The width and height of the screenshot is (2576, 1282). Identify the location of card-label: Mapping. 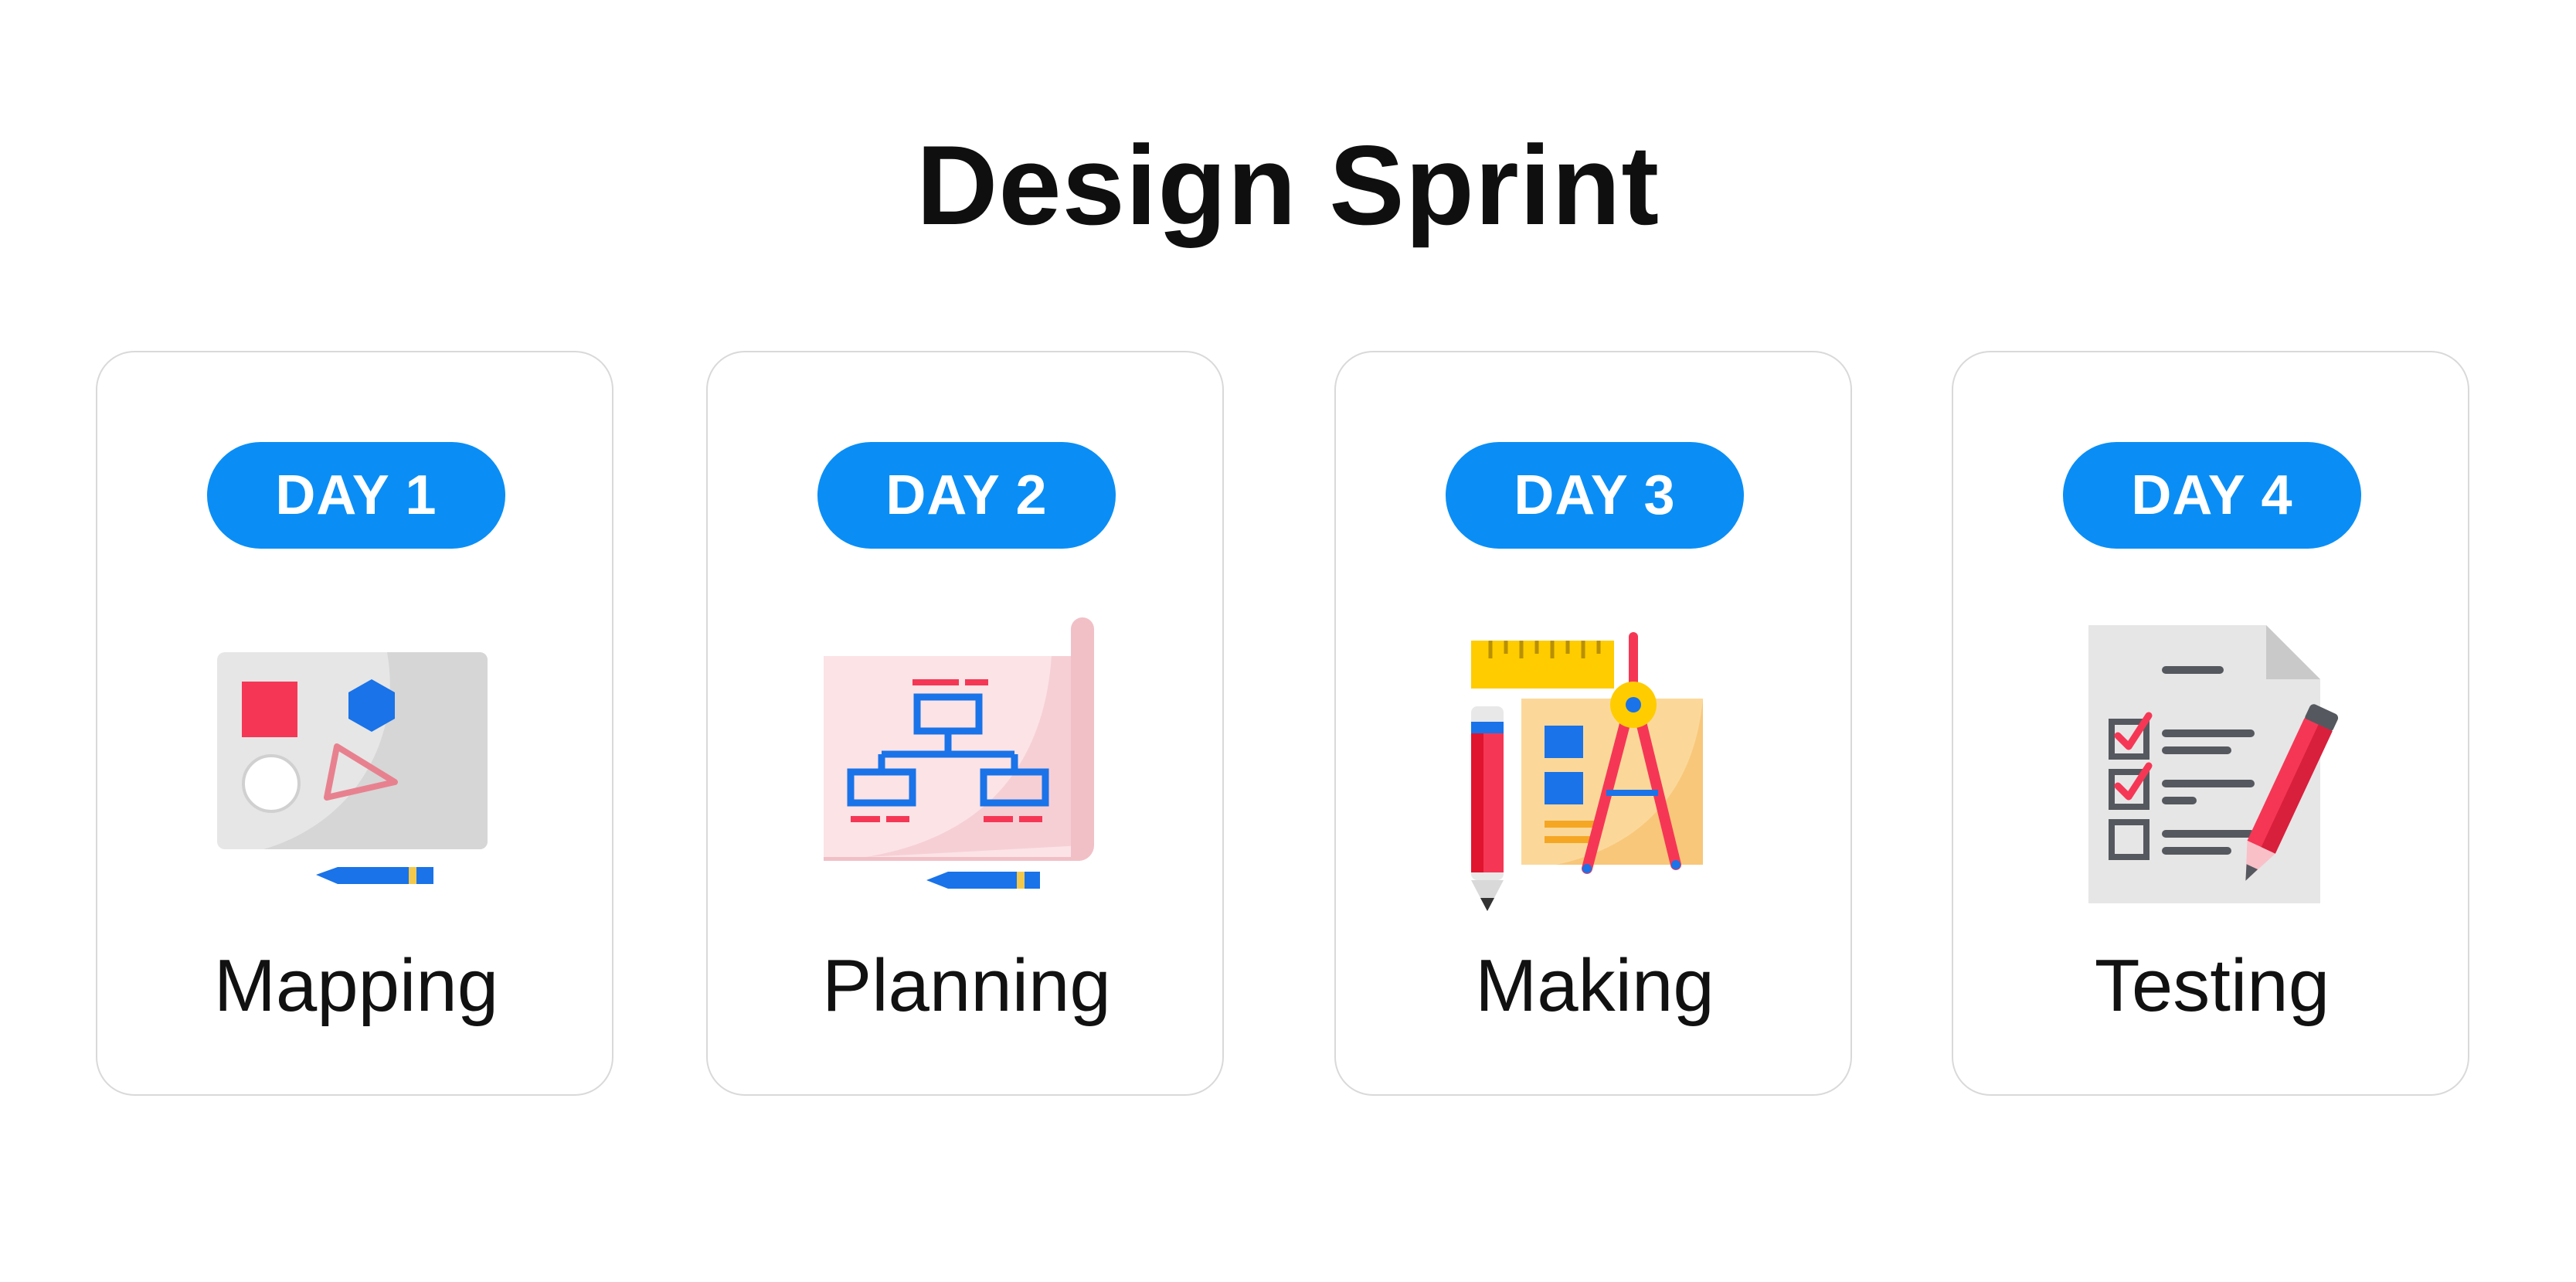
(356, 985).